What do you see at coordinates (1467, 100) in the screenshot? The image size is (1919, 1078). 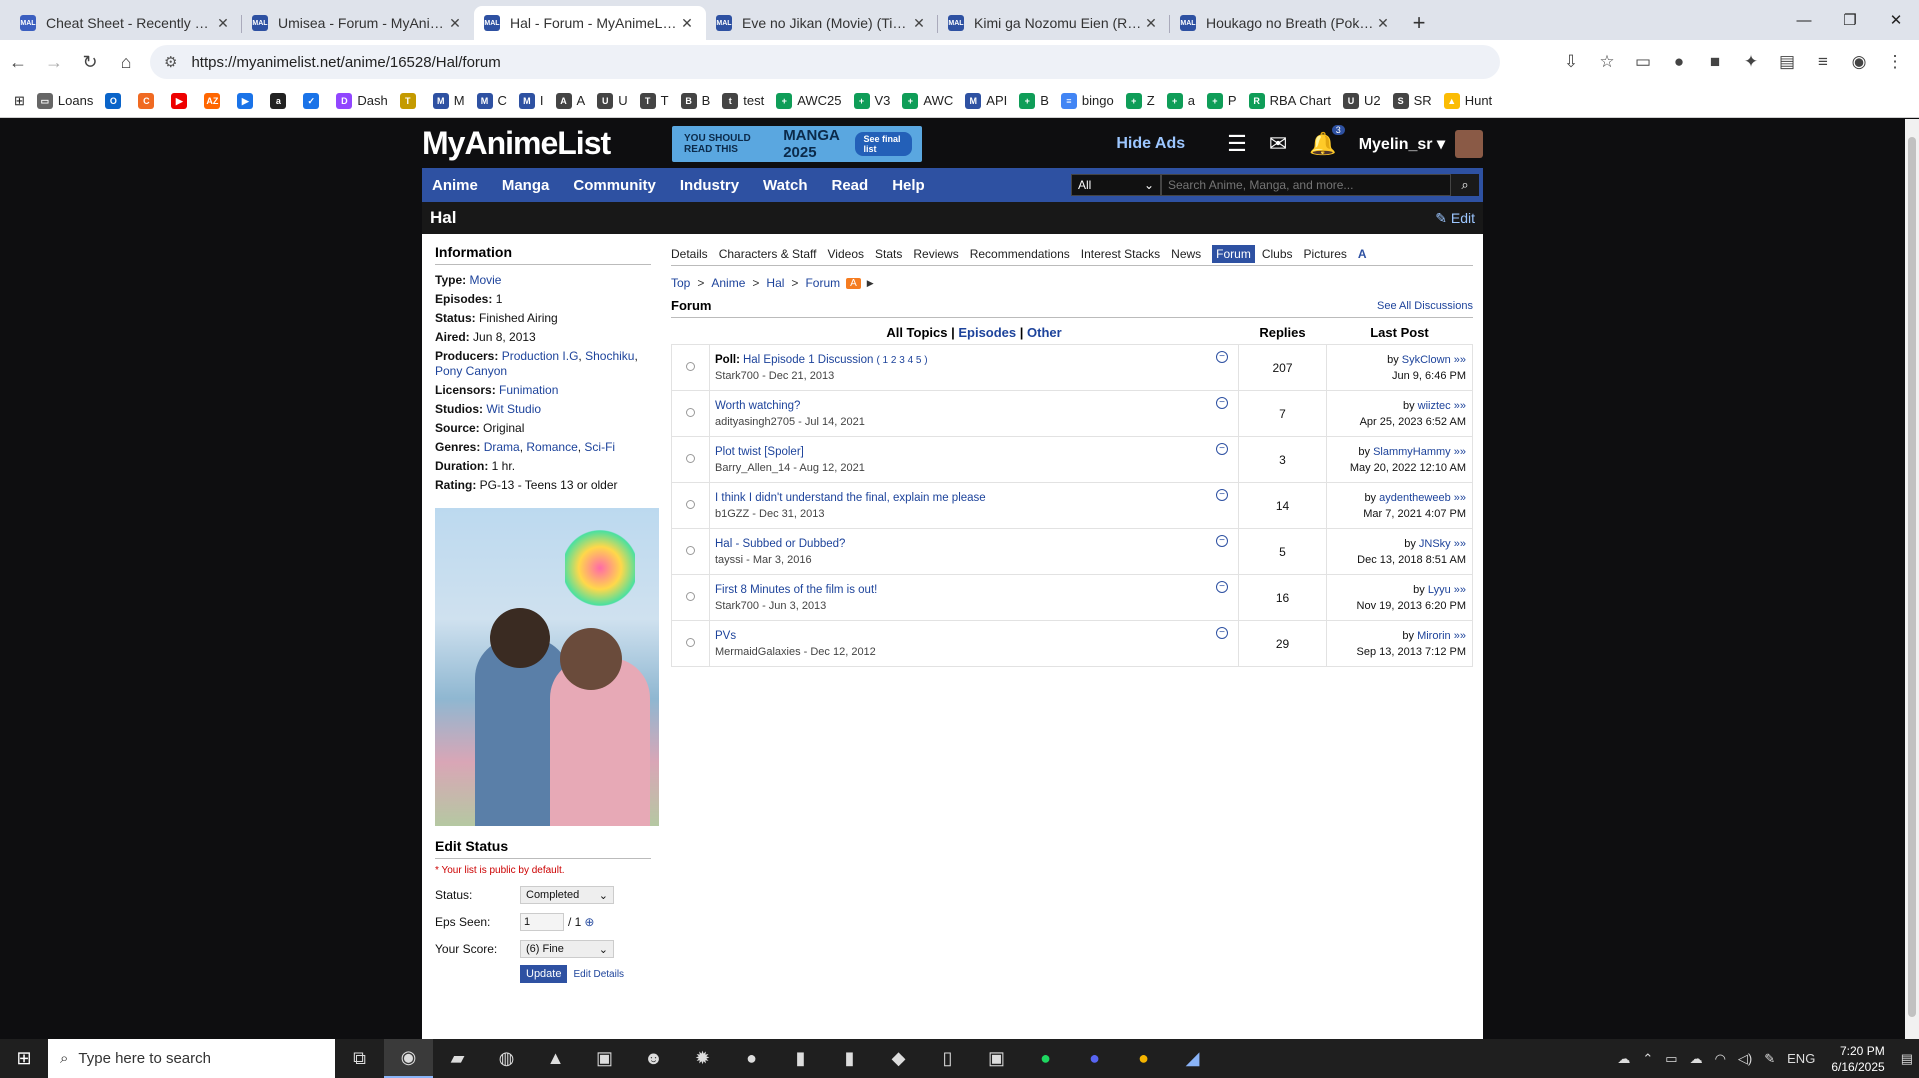 I see `bookmark-hunt: ▲ Hunt` at bounding box center [1467, 100].